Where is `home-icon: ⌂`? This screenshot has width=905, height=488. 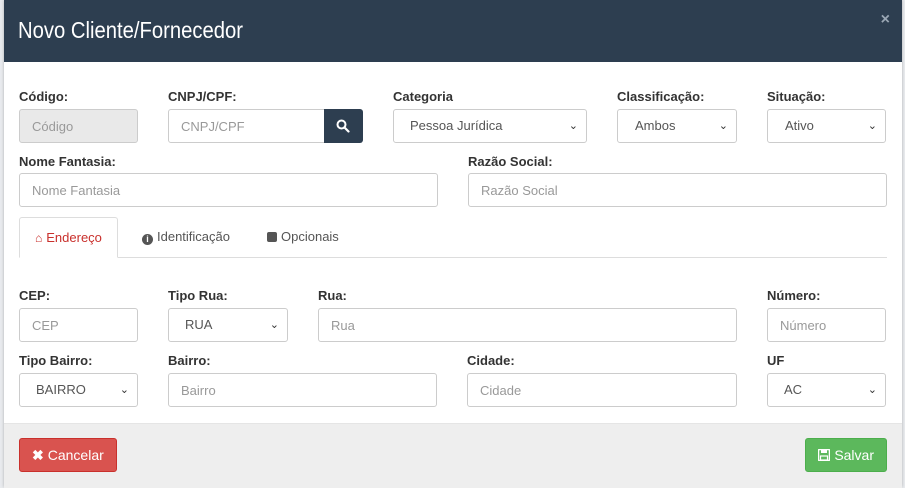
home-icon: ⌂ is located at coordinates (39, 238).